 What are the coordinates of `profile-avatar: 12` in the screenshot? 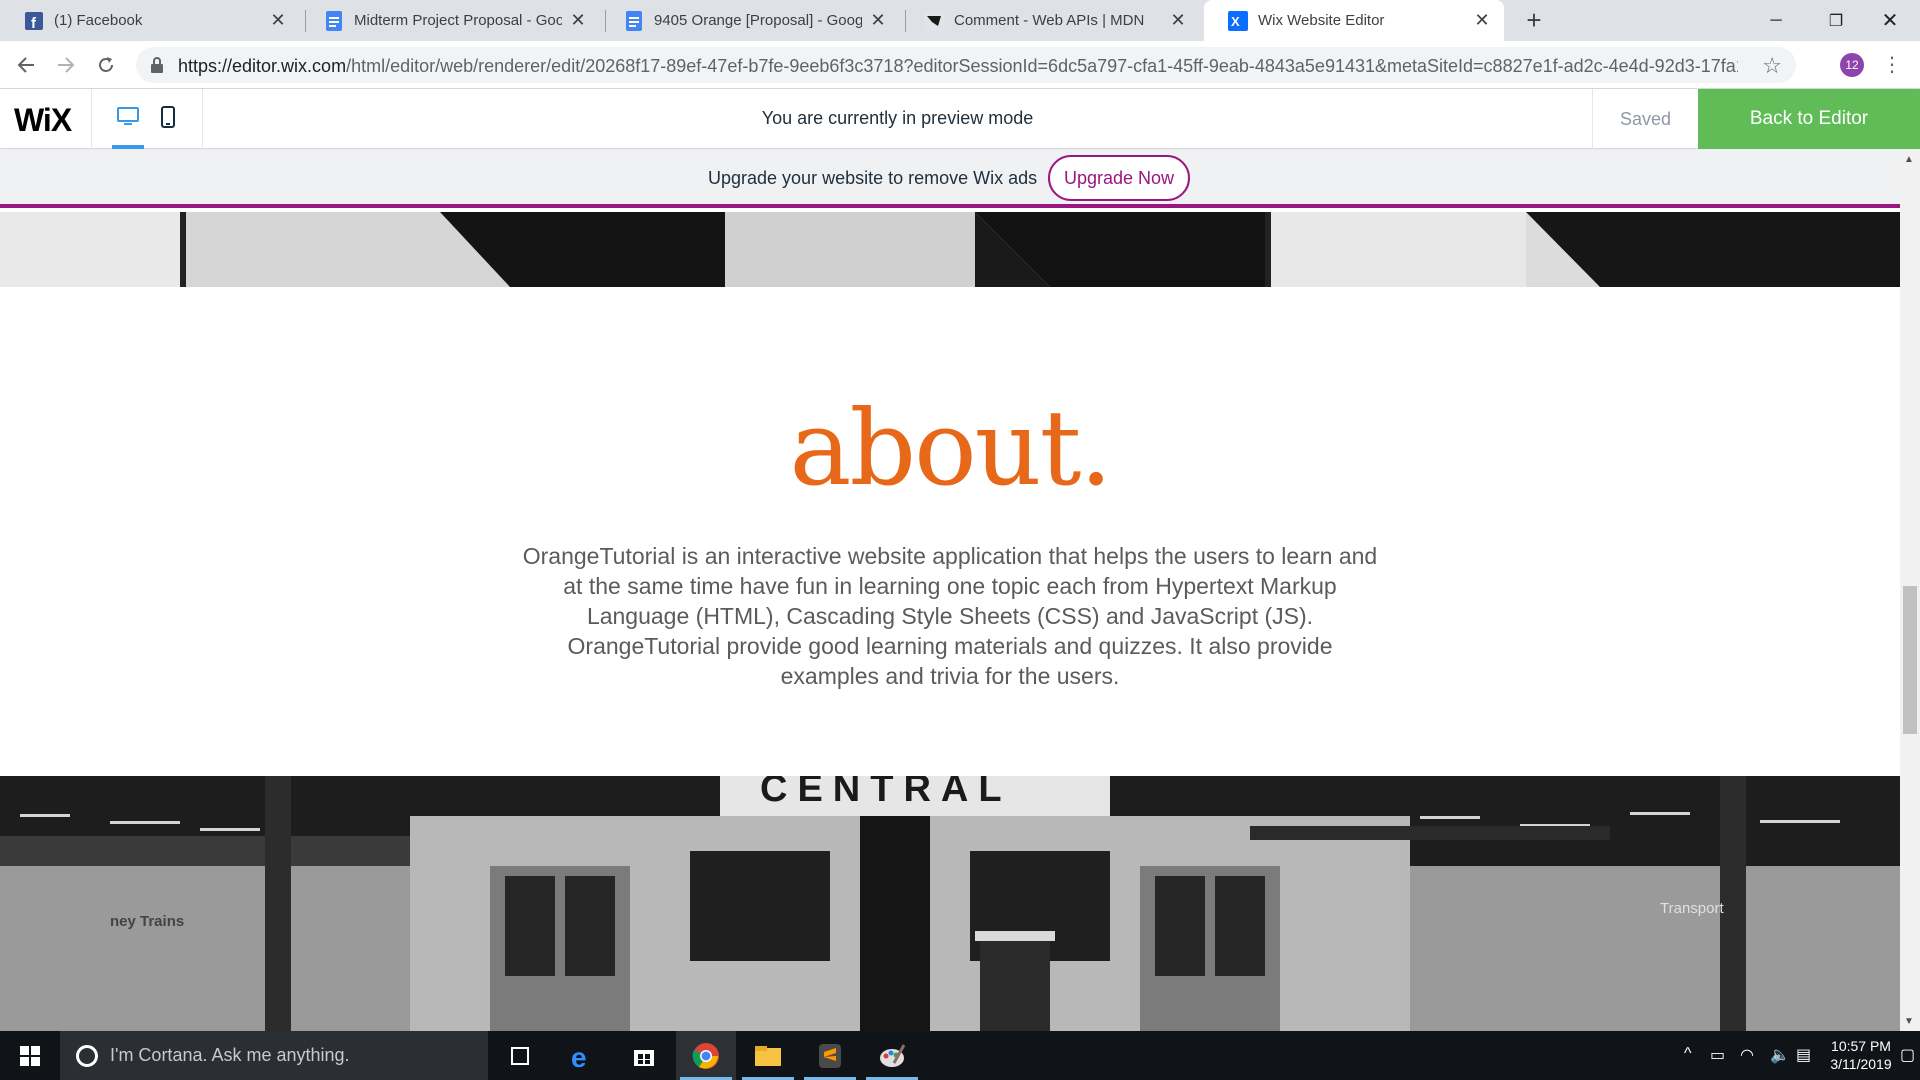 It's located at (1852, 65).